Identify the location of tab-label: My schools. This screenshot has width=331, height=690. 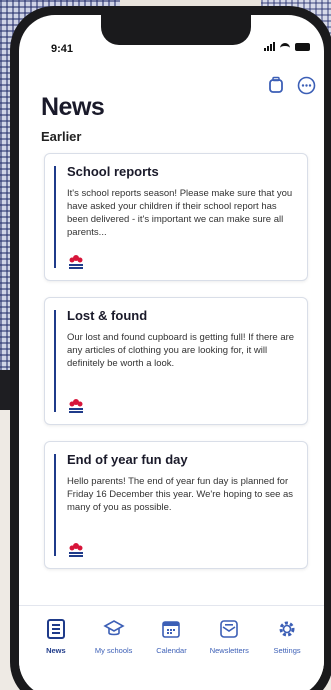
(113, 650).